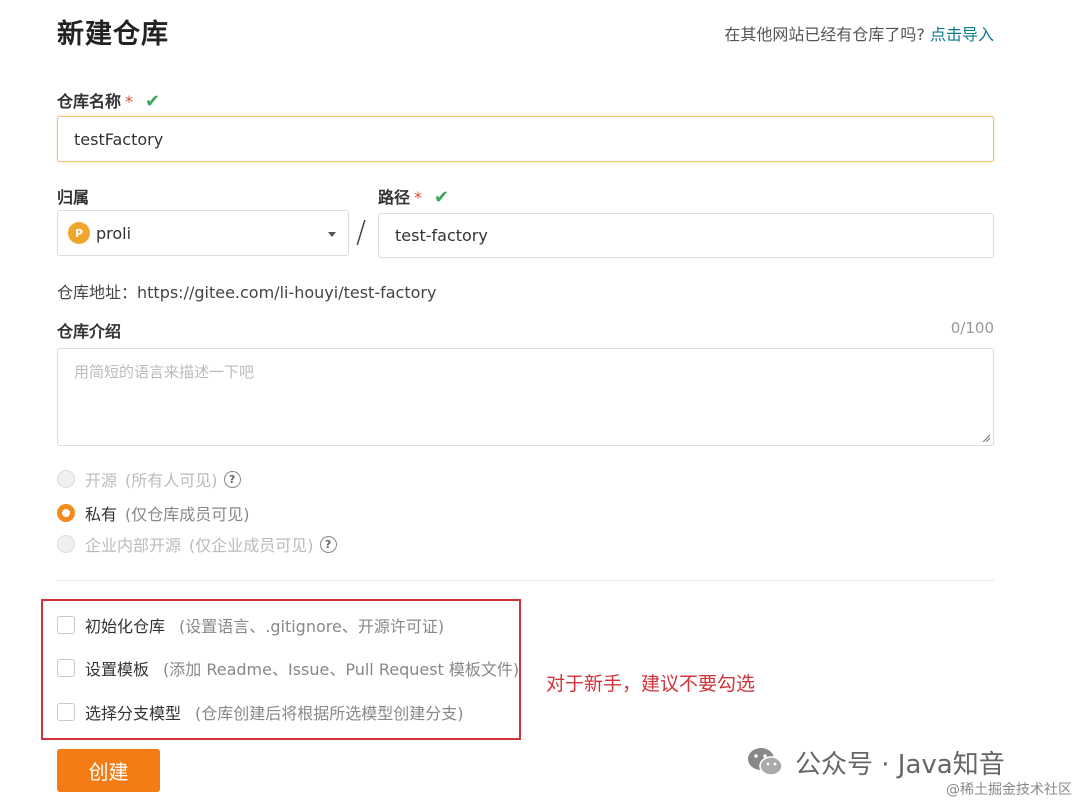 This screenshot has width=1080, height=805. What do you see at coordinates (101, 514) in the screenshot?
I see `radio-label: 私有` at bounding box center [101, 514].